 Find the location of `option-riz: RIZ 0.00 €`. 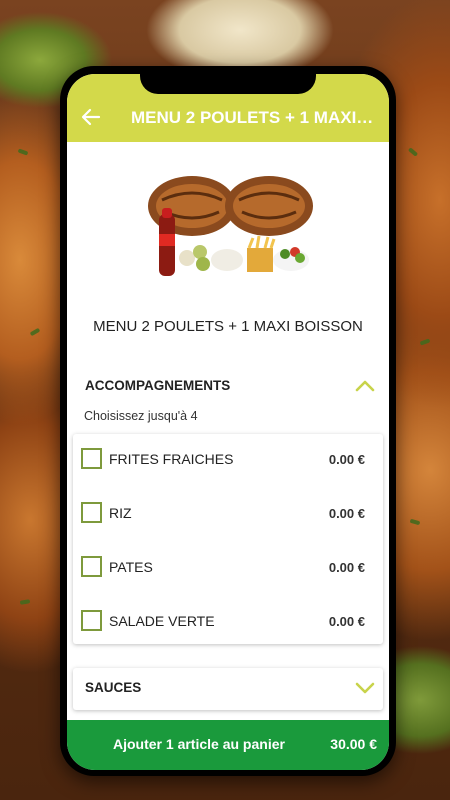

option-riz: RIZ 0.00 € is located at coordinates (228, 515).